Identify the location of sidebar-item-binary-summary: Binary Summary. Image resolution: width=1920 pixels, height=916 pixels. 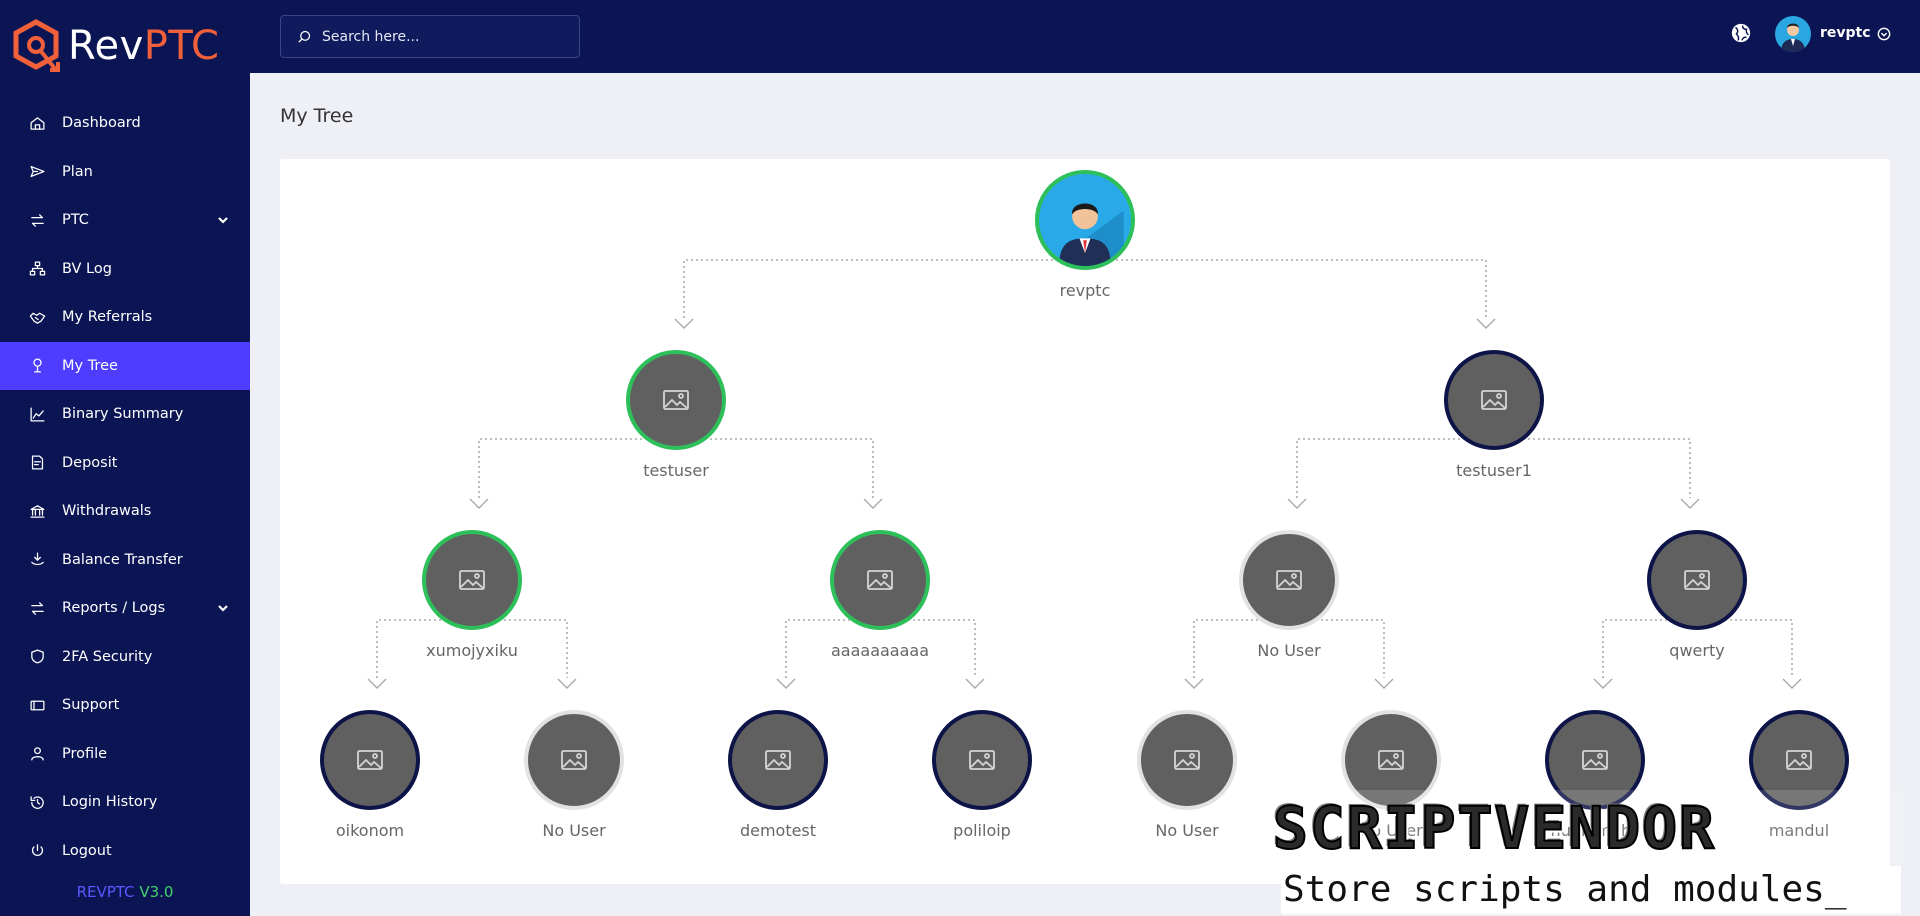
(125, 414).